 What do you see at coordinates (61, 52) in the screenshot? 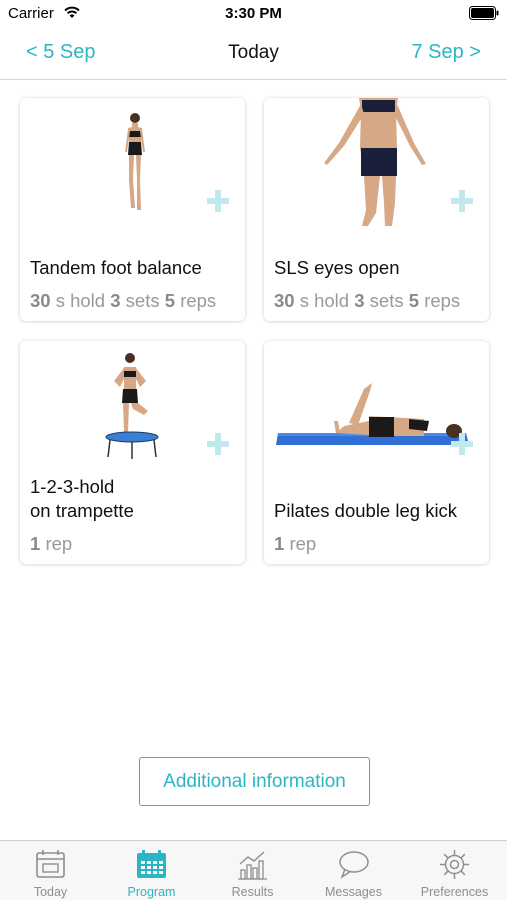
I see `previous-day-button: < 5 Sep` at bounding box center [61, 52].